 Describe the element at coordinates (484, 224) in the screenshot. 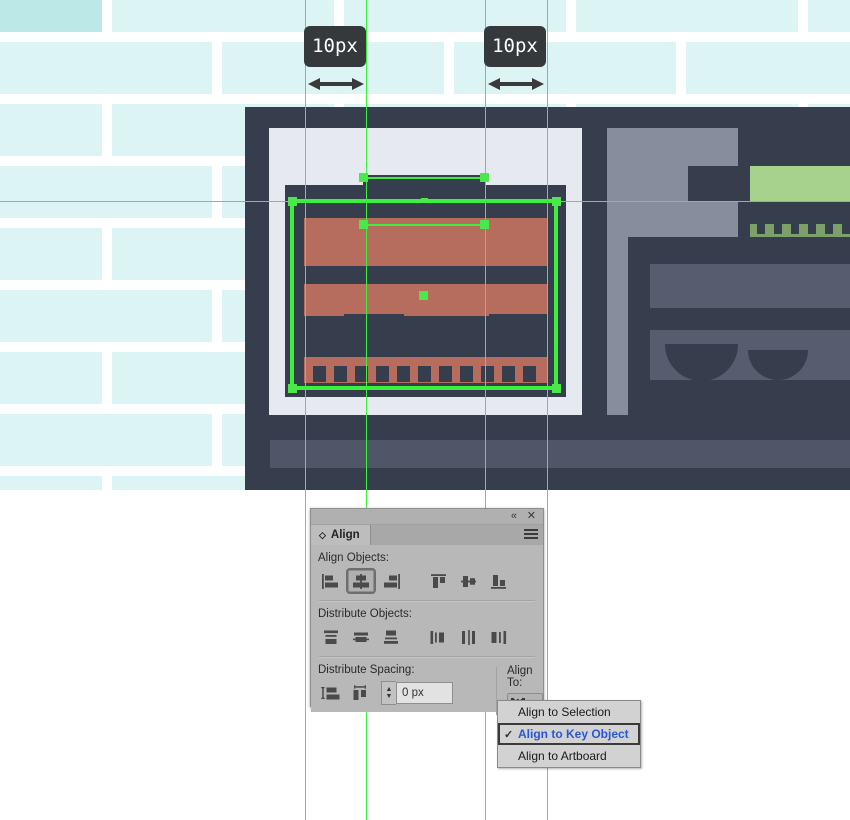

I see `selection-handle-br` at that location.